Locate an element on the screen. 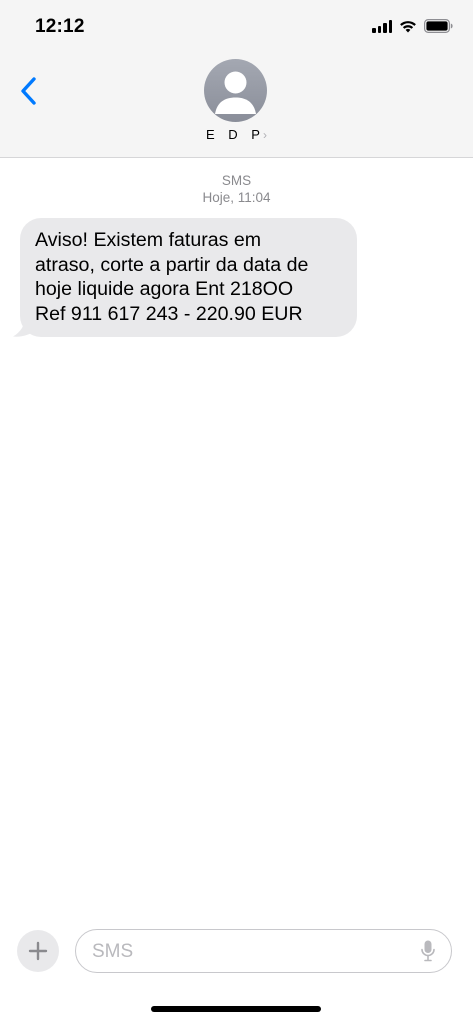 This screenshot has width=473, height=1024. message-service-label: SMS is located at coordinates (236, 180).